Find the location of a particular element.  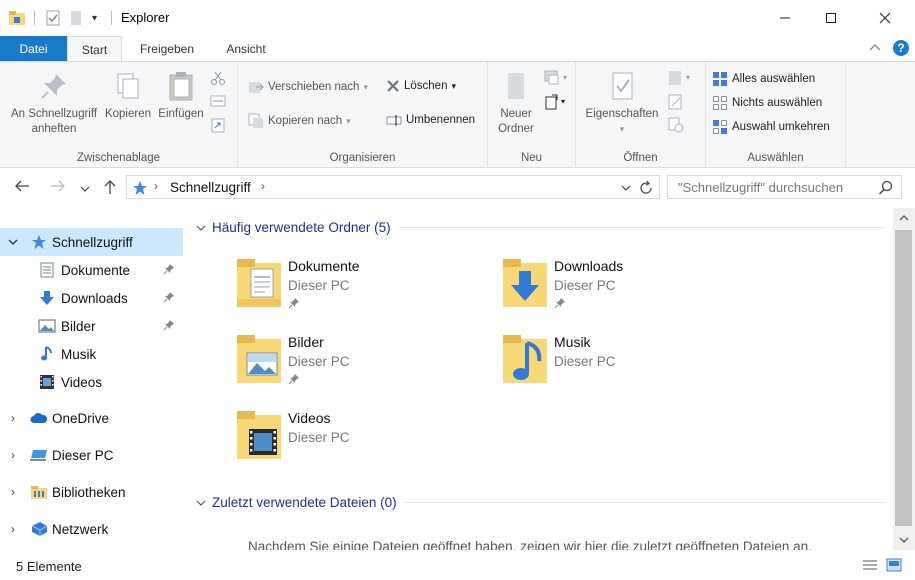

help-icon: ? is located at coordinates (901, 49).